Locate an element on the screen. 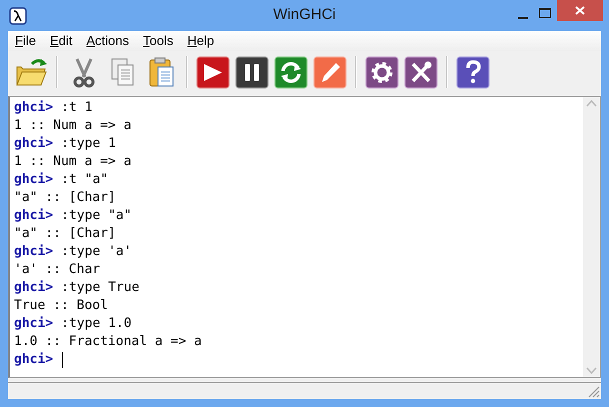  reload-icon is located at coordinates (291, 72).